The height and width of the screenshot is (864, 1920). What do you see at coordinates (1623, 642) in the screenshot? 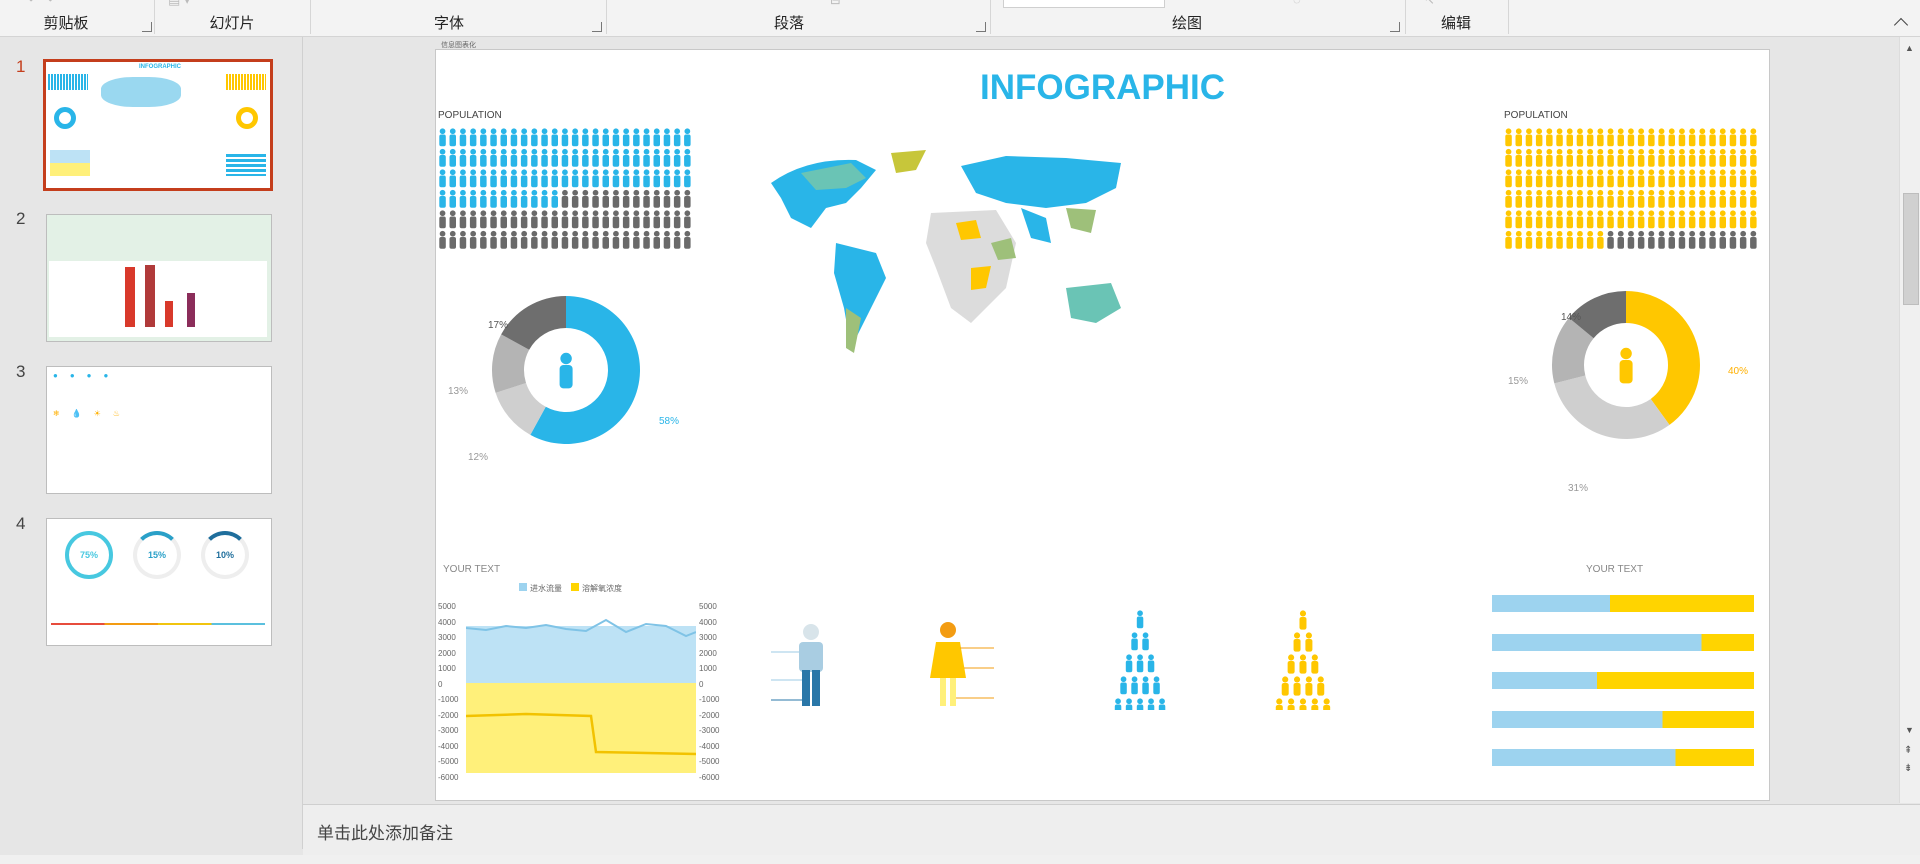
I see `comparison-bar` at bounding box center [1623, 642].